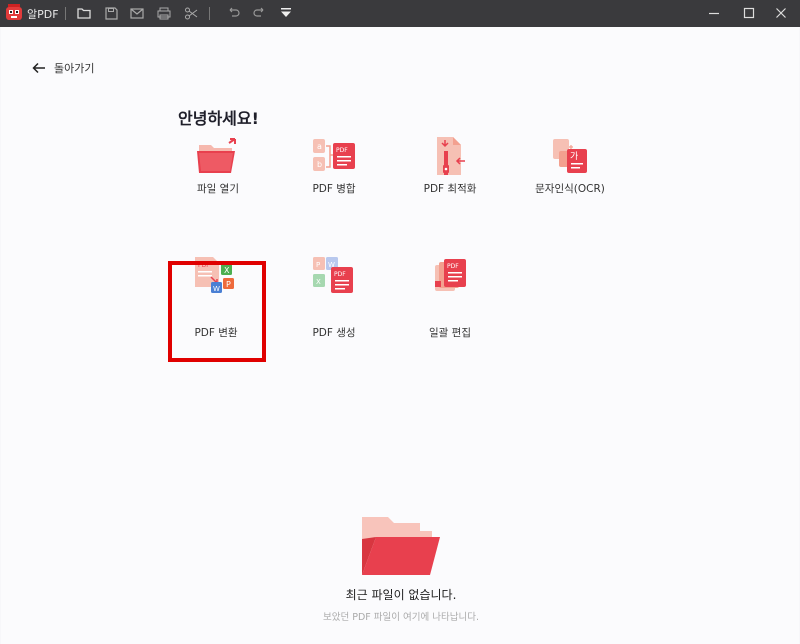  Describe the element at coordinates (450, 275) in the screenshot. I see `batch-edit-icon: PDF` at that location.